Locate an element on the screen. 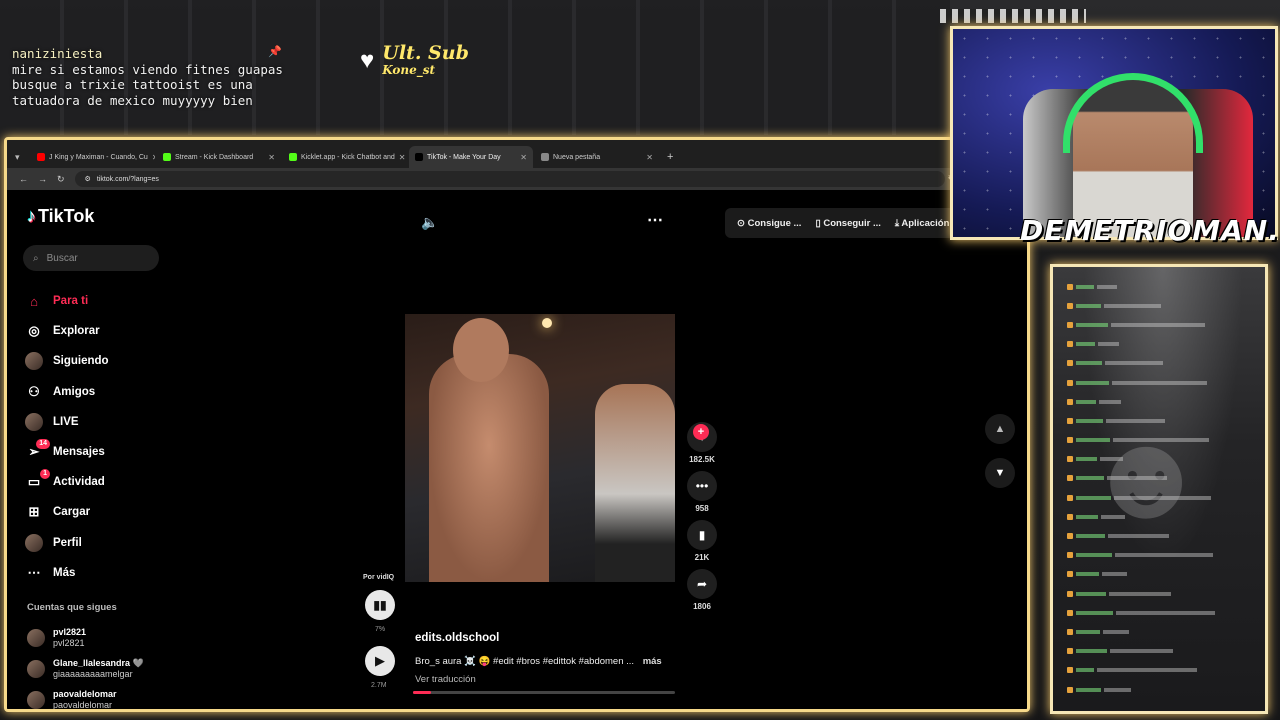  play-icon: ▶ is located at coordinates (380, 661).